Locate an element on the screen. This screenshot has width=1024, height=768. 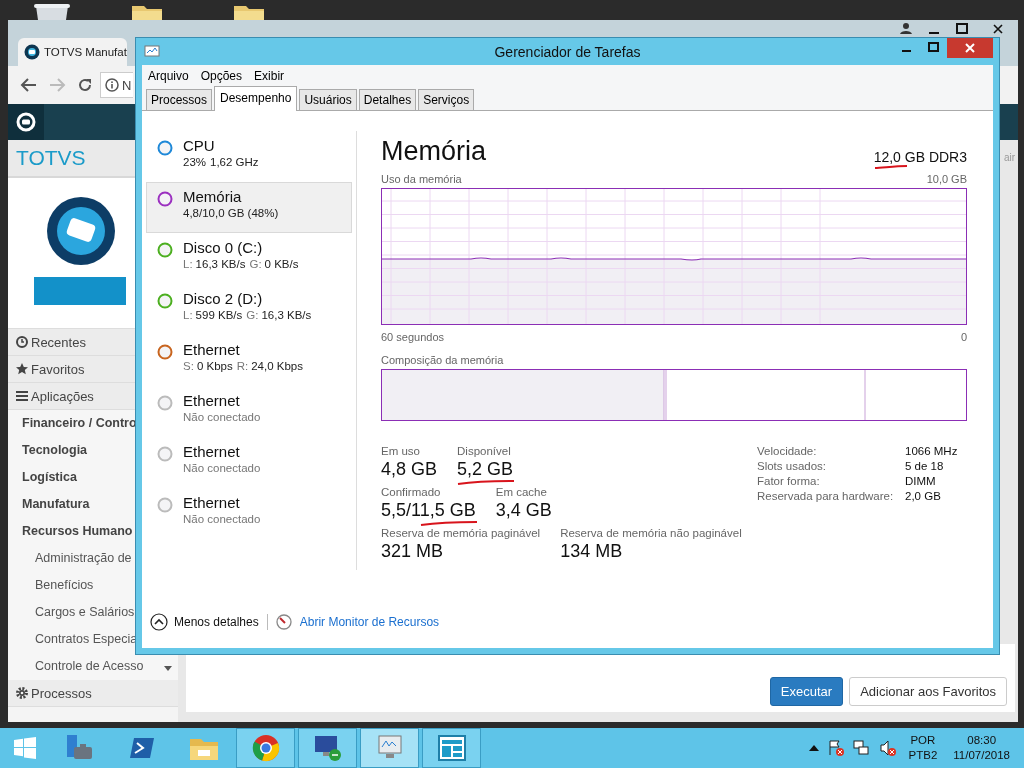
menu-item: Administração de is located at coordinates (83, 558).